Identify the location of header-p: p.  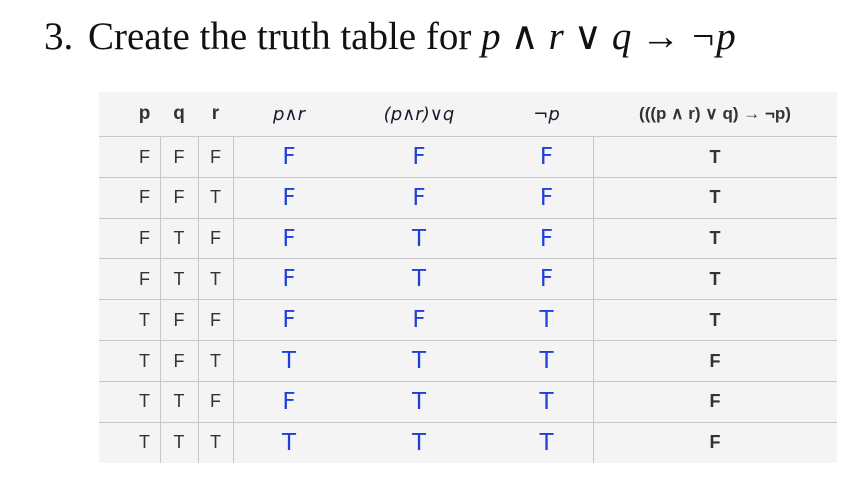
(144, 113).